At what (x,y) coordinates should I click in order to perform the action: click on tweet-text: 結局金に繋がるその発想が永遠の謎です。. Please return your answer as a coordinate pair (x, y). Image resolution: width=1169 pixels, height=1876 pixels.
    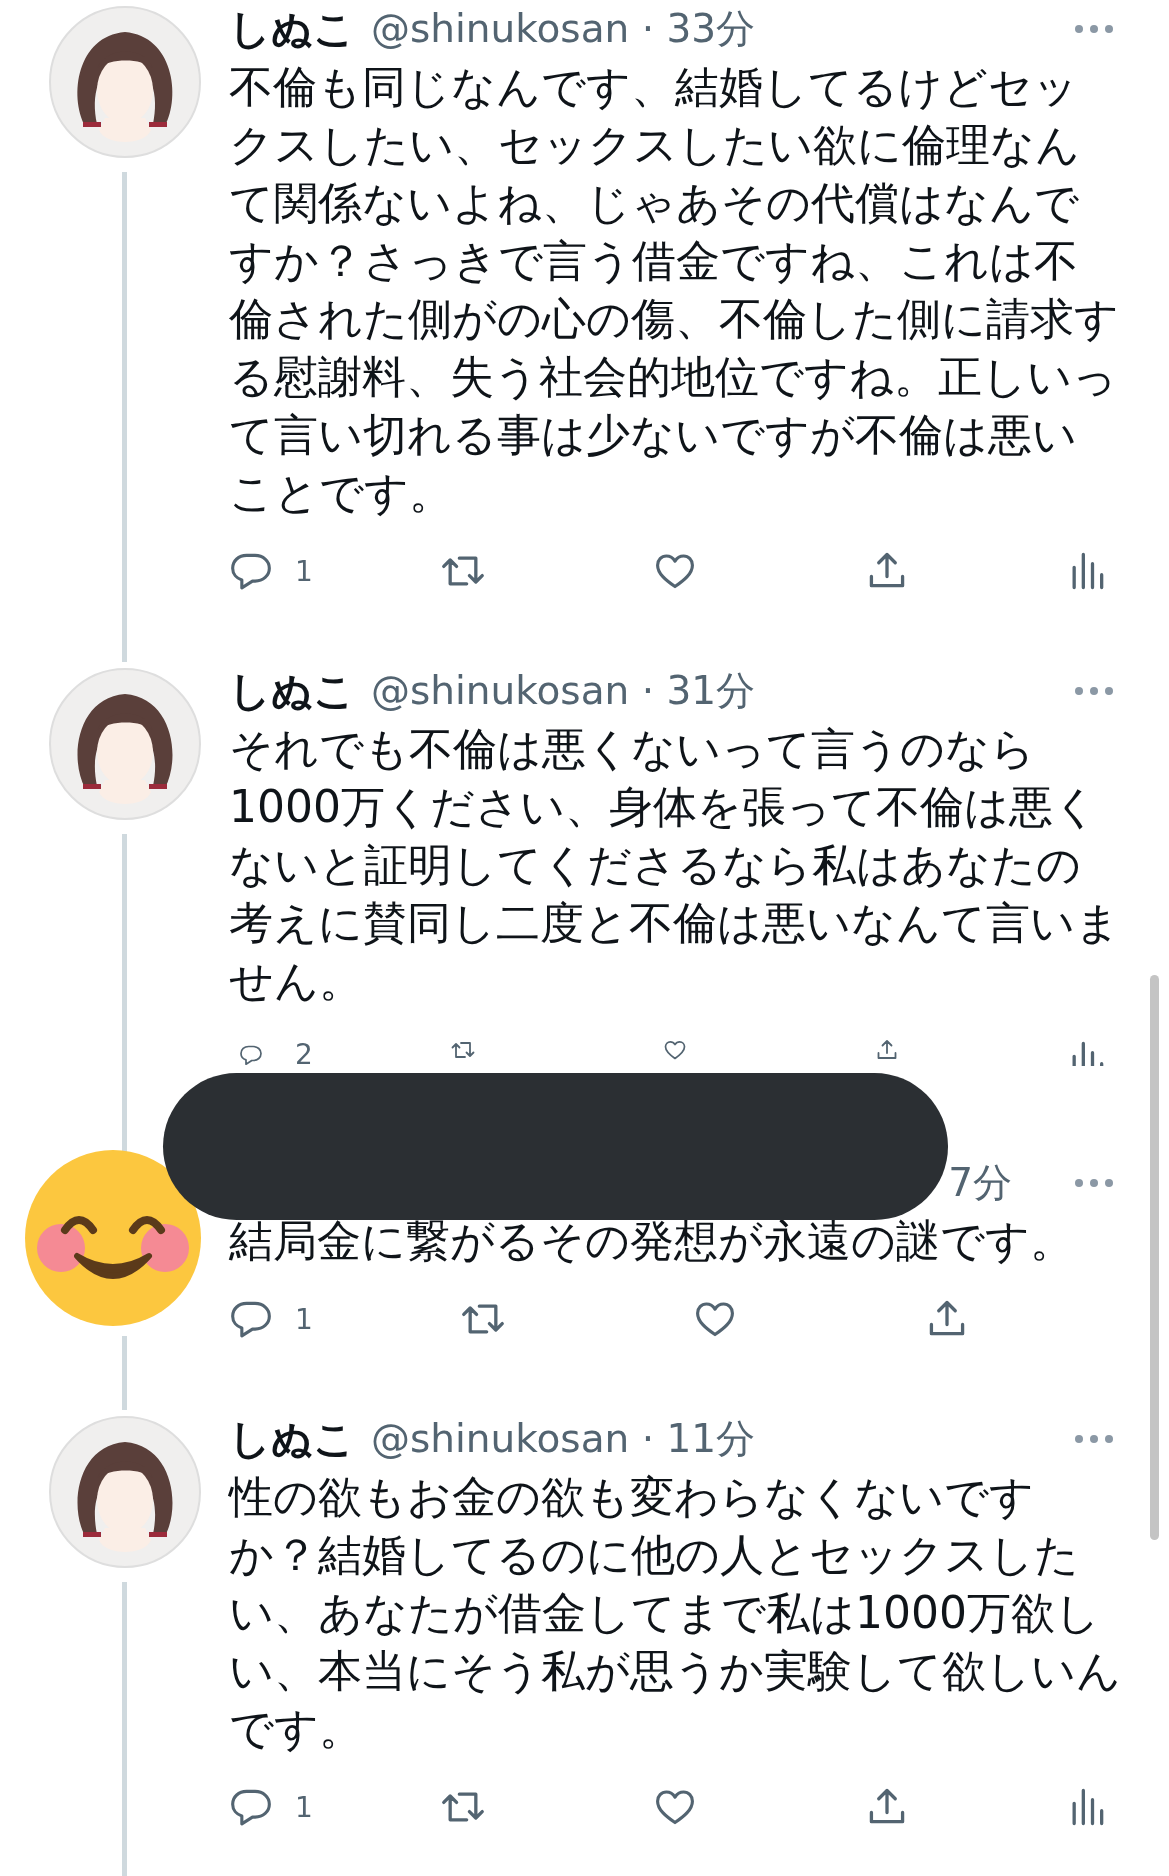
    Looking at the image, I should click on (652, 1241).